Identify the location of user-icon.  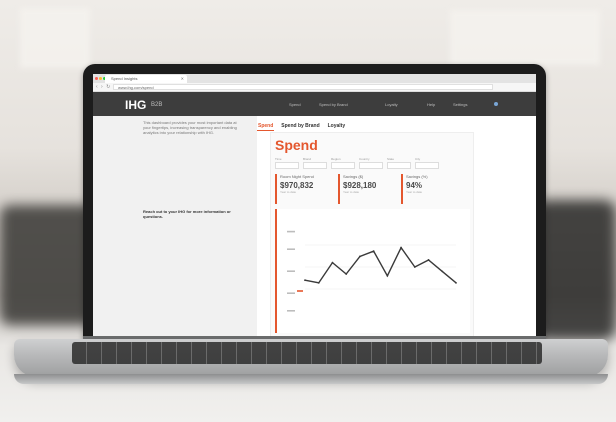
(496, 104).